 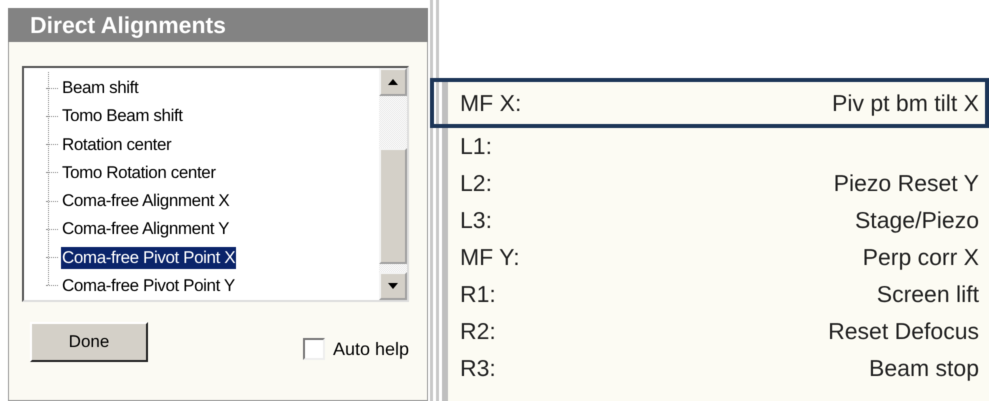 I want to click on button-key-label: L3:, so click(x=476, y=220).